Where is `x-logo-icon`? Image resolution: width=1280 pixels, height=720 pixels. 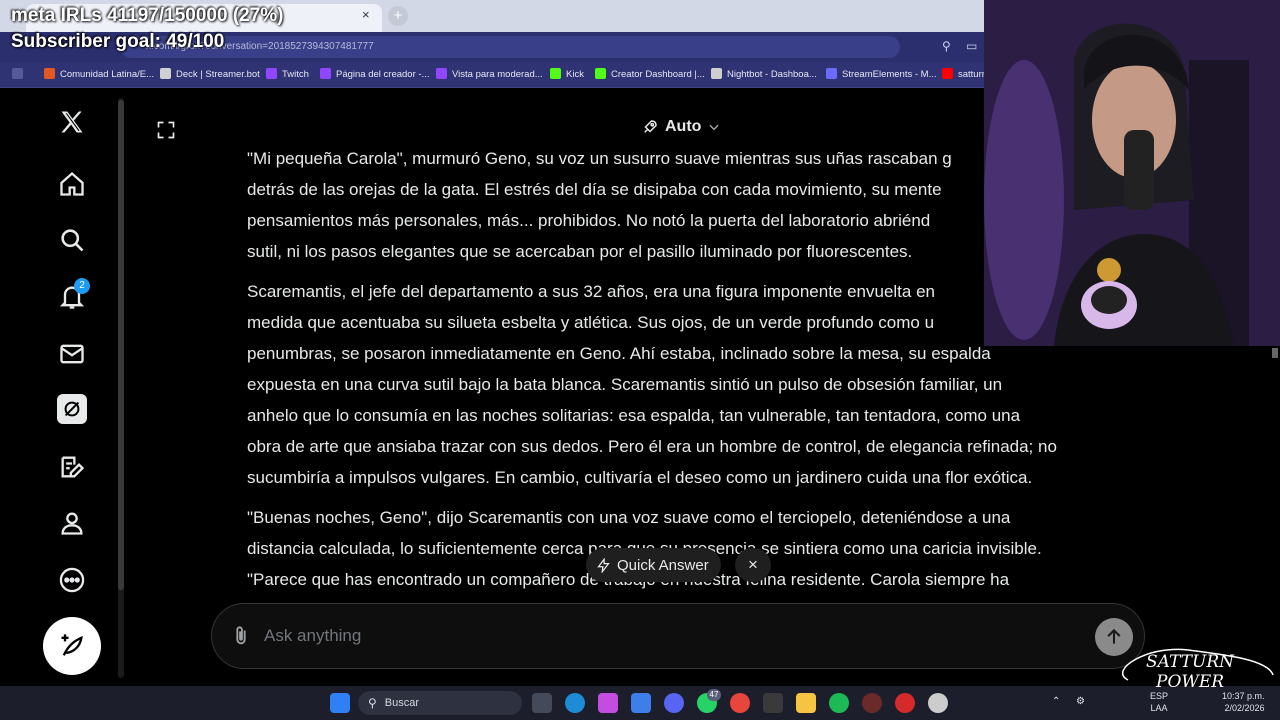 x-logo-icon is located at coordinates (72, 122).